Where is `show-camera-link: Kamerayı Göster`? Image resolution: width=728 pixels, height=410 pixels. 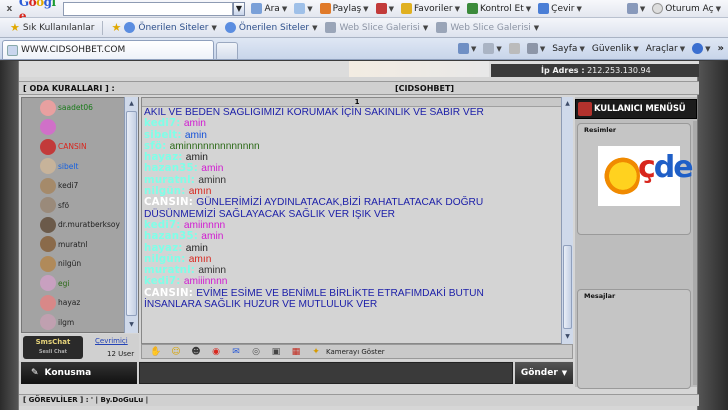 show-camera-link: Kamerayı Göster is located at coordinates (355, 352).